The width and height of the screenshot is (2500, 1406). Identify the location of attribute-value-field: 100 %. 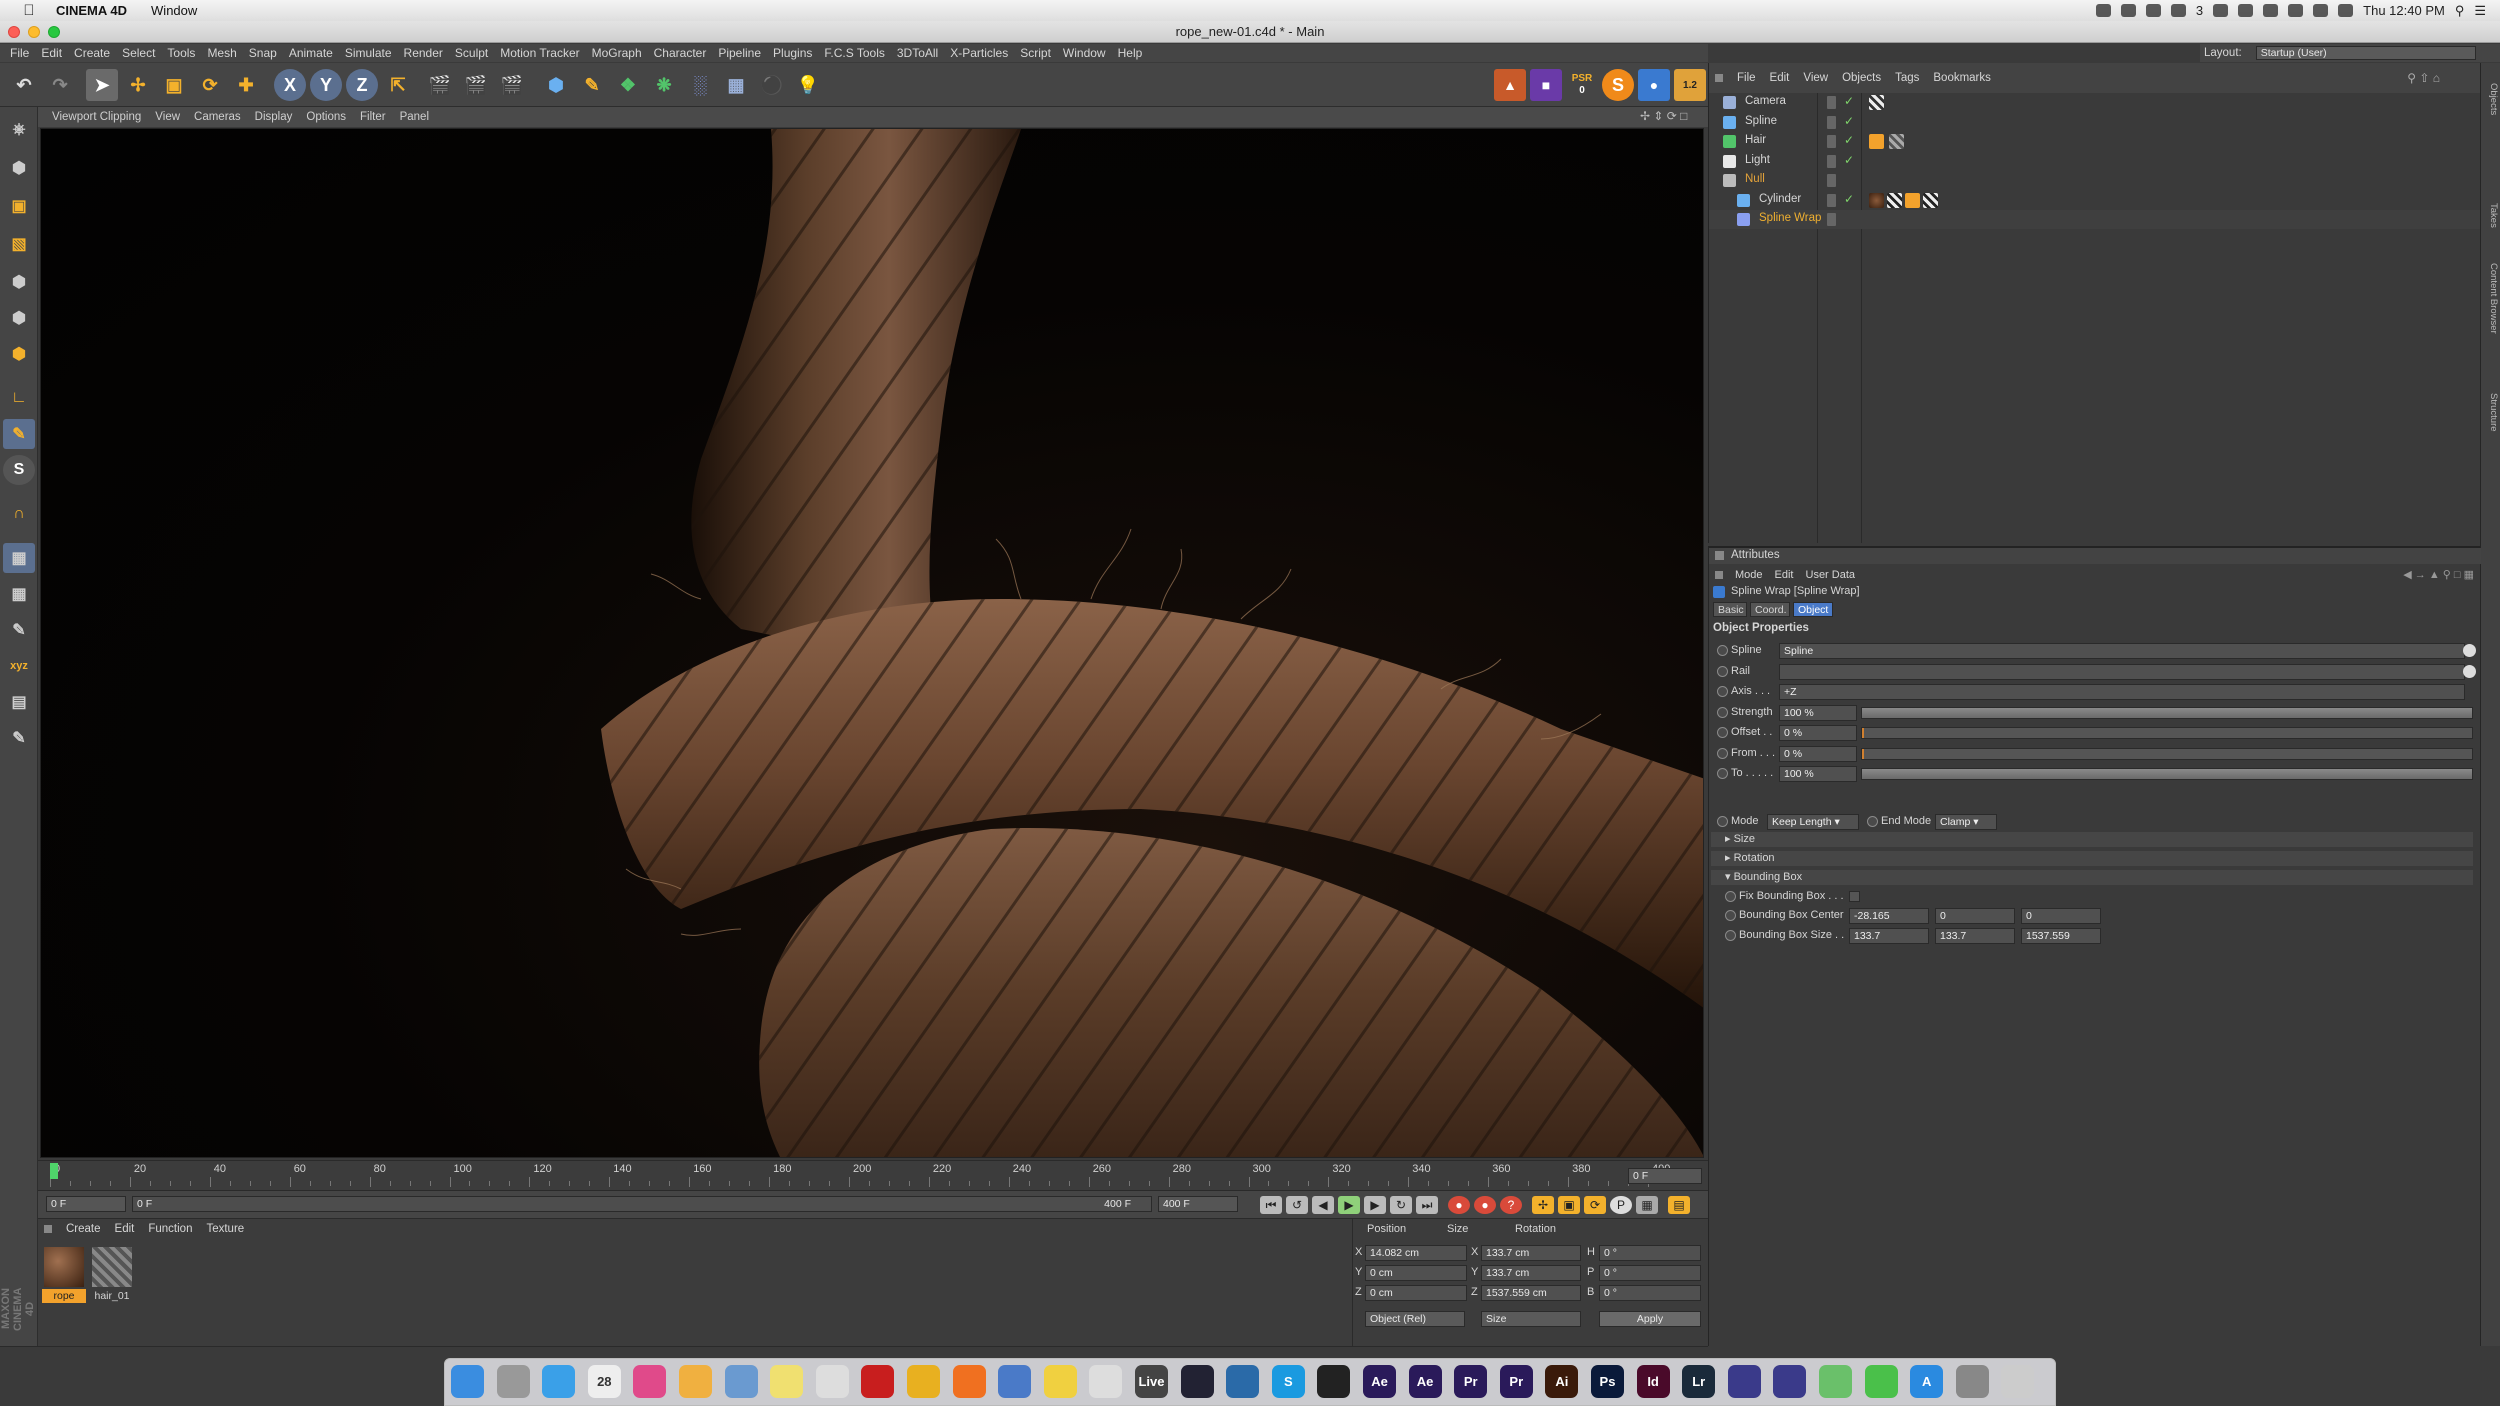
(1818, 712).